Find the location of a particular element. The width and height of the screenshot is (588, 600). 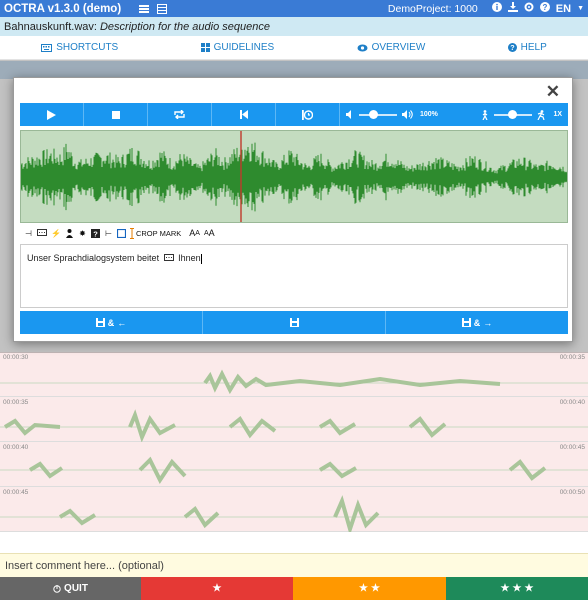

history-icon is located at coordinates (307, 114).